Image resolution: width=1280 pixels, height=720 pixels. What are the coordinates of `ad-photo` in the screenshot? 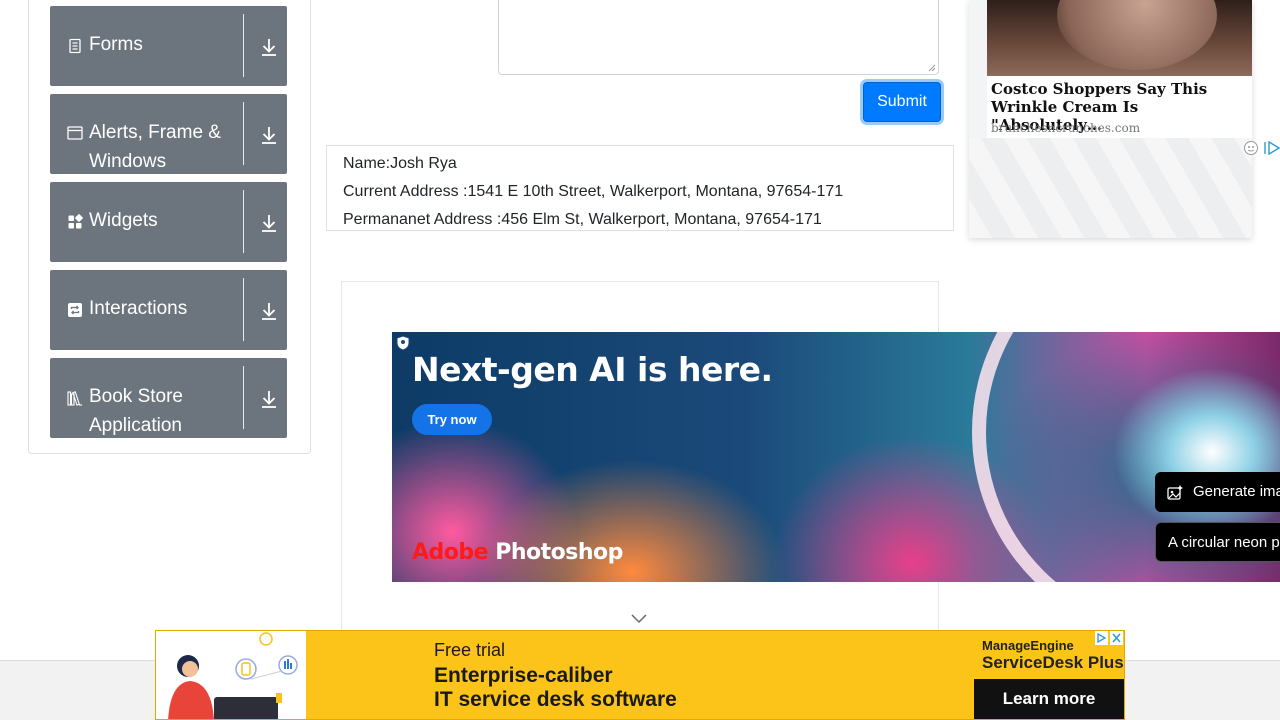 It's located at (1119, 38).